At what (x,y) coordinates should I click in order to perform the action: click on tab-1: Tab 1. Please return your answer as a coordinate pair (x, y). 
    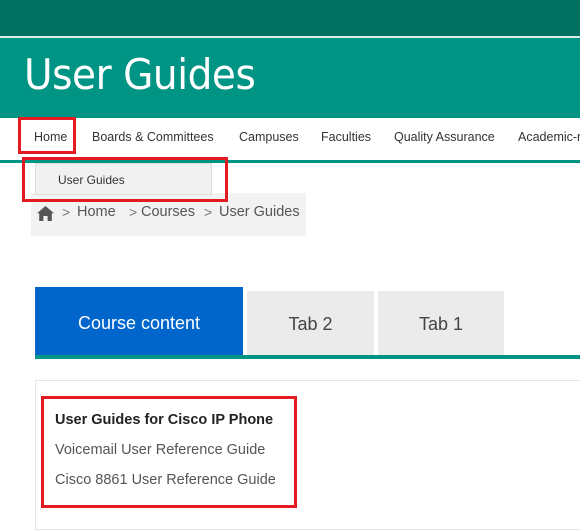
    Looking at the image, I should click on (441, 323).